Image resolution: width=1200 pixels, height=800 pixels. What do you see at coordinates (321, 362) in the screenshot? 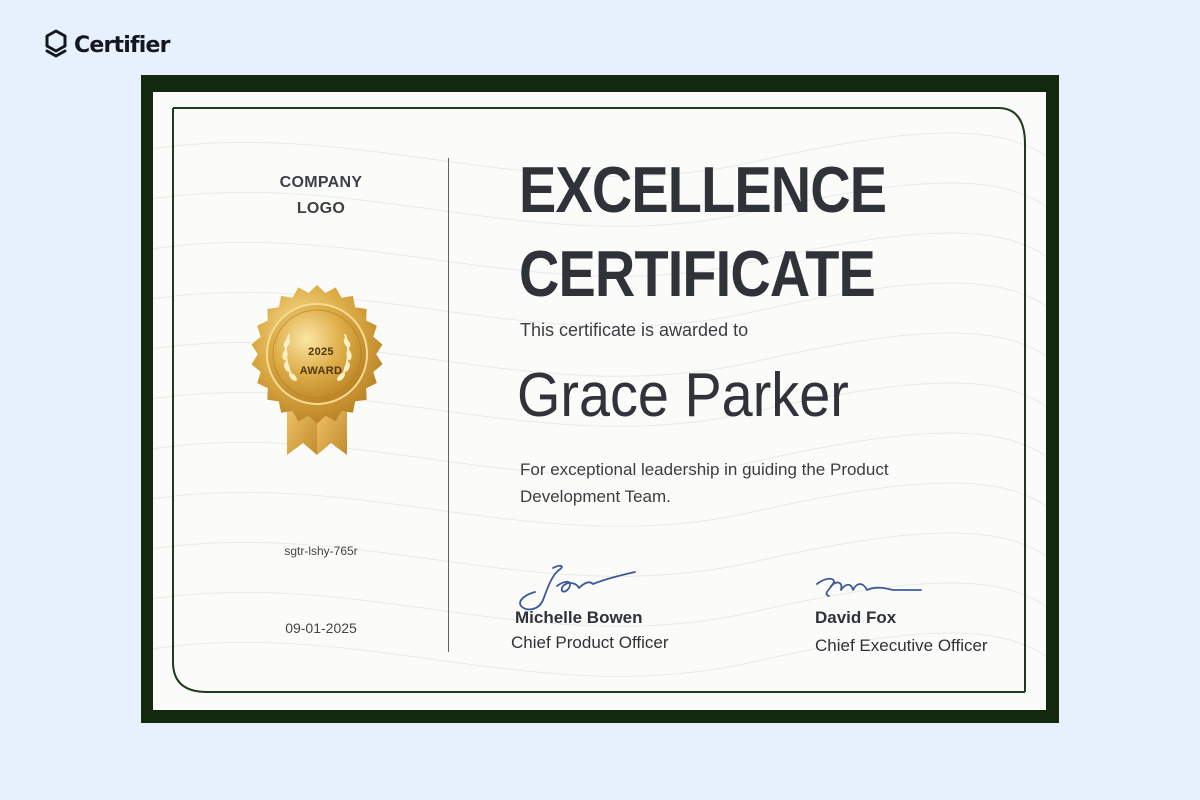
I see `seal-label: 2025 AWARD` at bounding box center [321, 362].